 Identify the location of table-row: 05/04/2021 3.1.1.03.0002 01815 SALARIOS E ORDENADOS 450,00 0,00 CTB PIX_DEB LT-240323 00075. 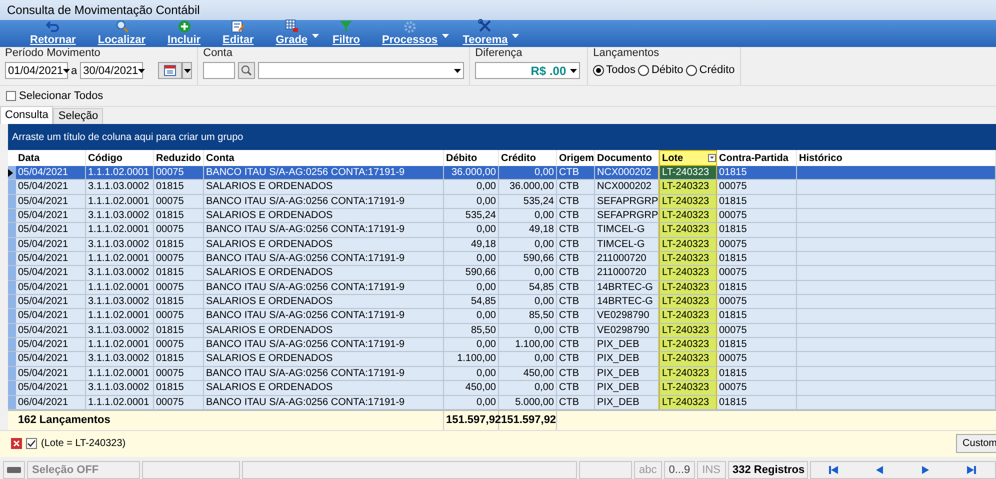
(502, 388).